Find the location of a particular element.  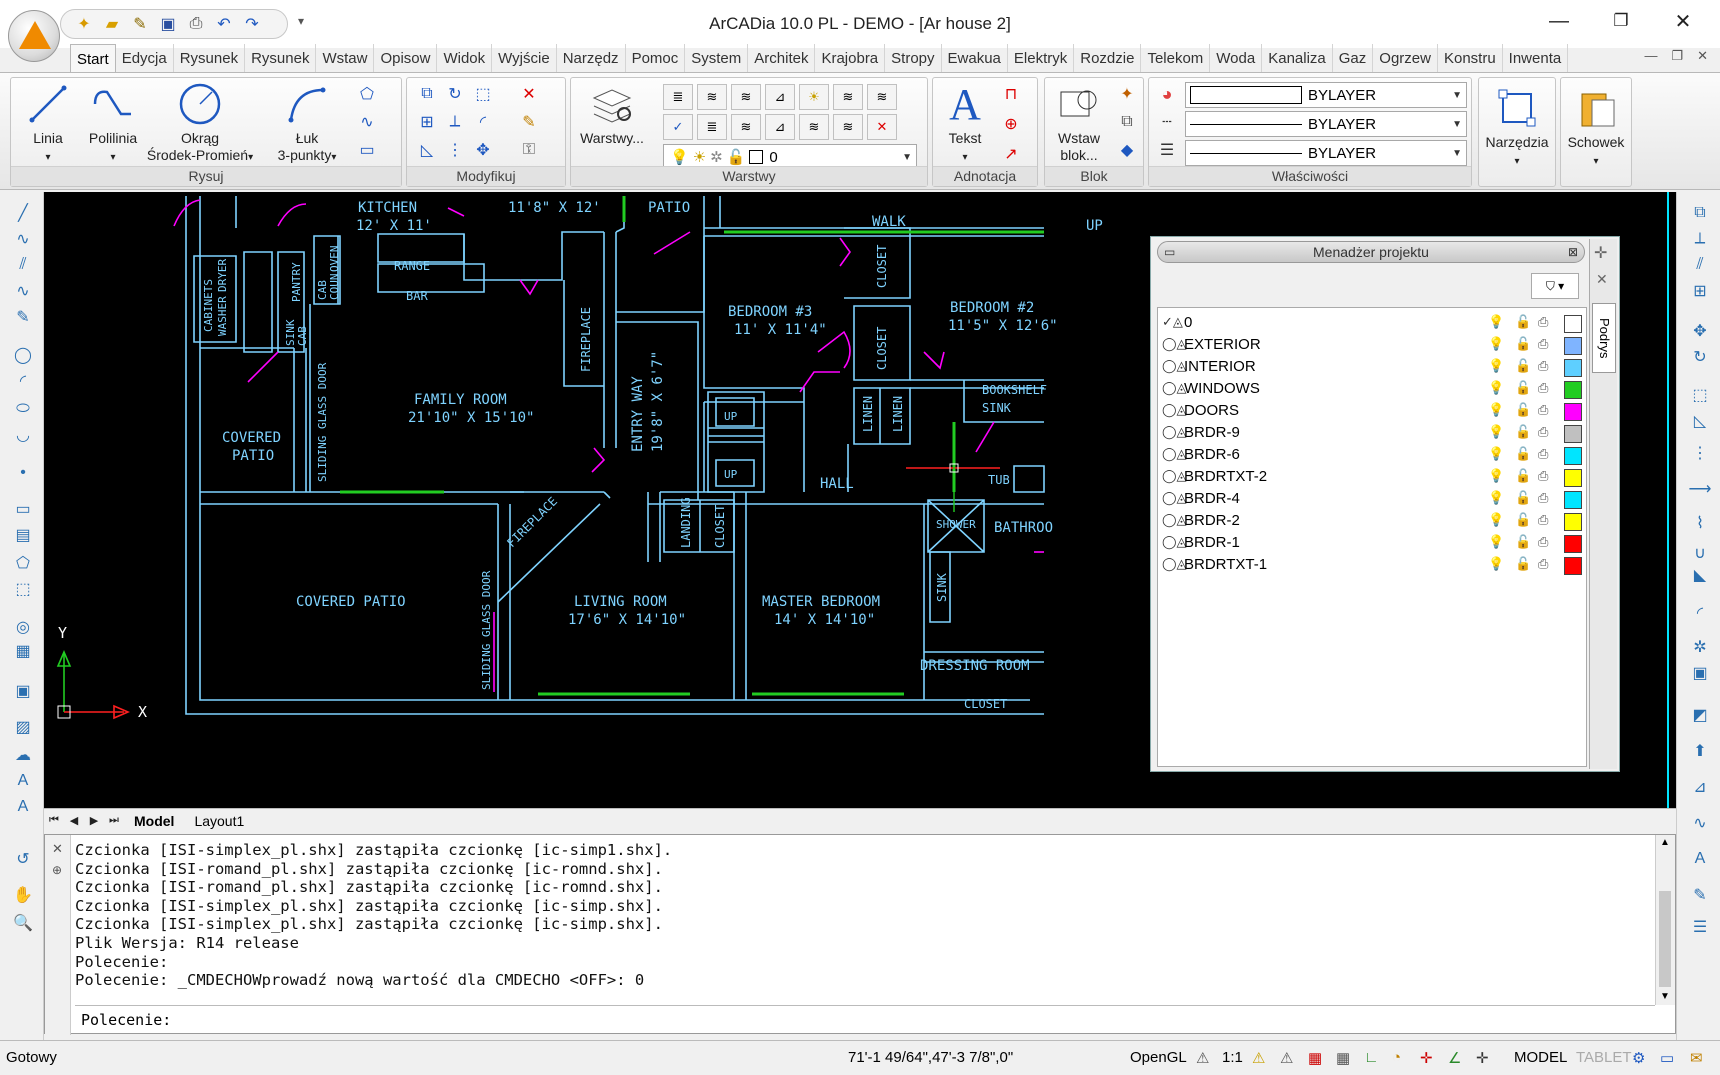

layer-tool-12-icon: ≋ is located at coordinates (814, 127).